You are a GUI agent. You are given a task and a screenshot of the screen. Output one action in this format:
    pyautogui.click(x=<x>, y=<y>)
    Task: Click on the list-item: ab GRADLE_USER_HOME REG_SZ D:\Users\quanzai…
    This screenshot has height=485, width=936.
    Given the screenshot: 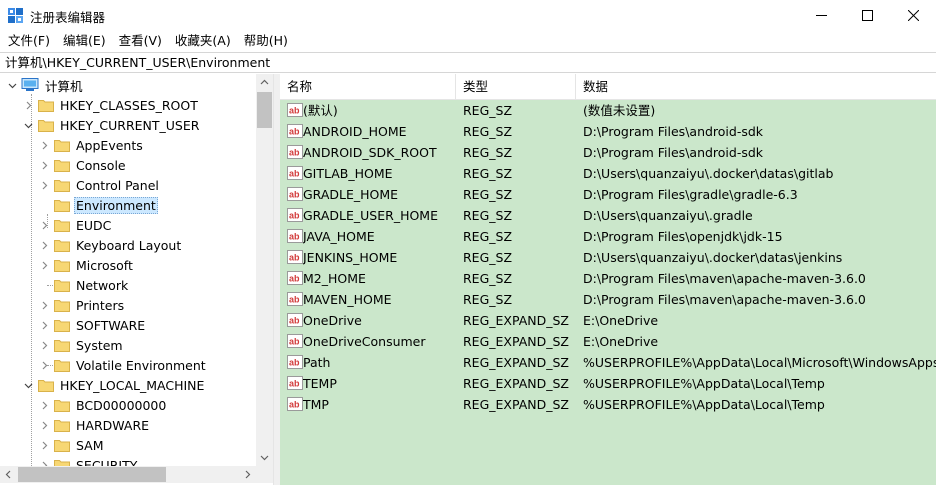 What is the action you would take?
    pyautogui.click(x=608, y=215)
    